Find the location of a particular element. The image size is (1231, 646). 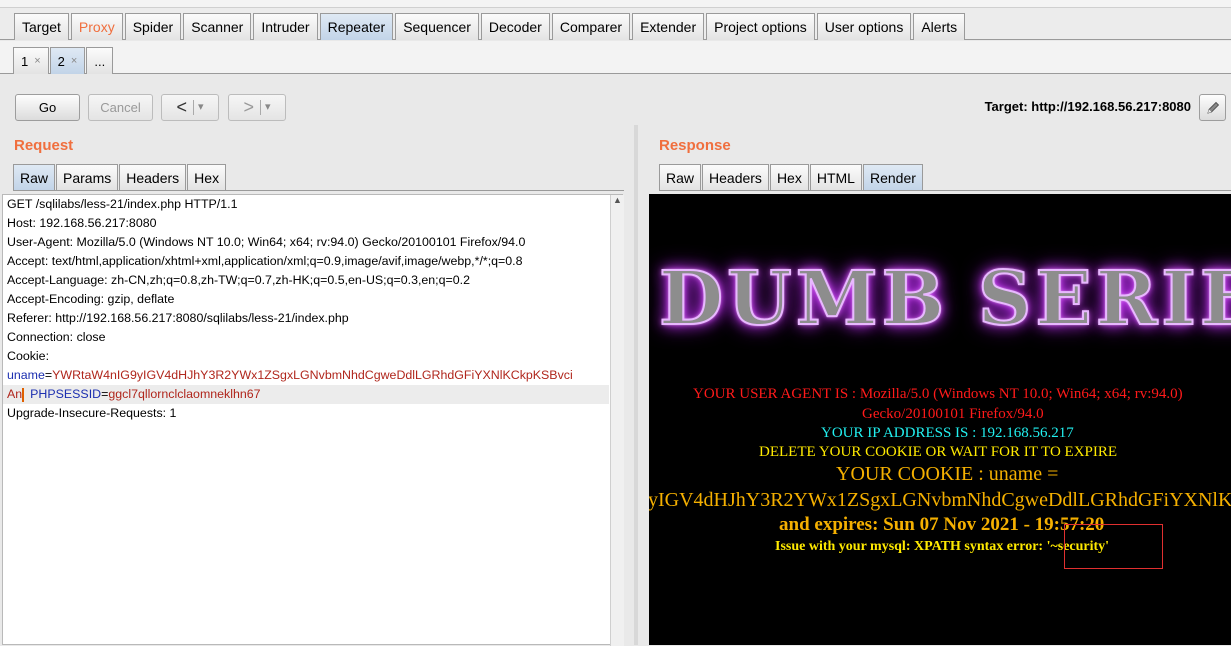

response-tab-html: HTML is located at coordinates (835, 177).